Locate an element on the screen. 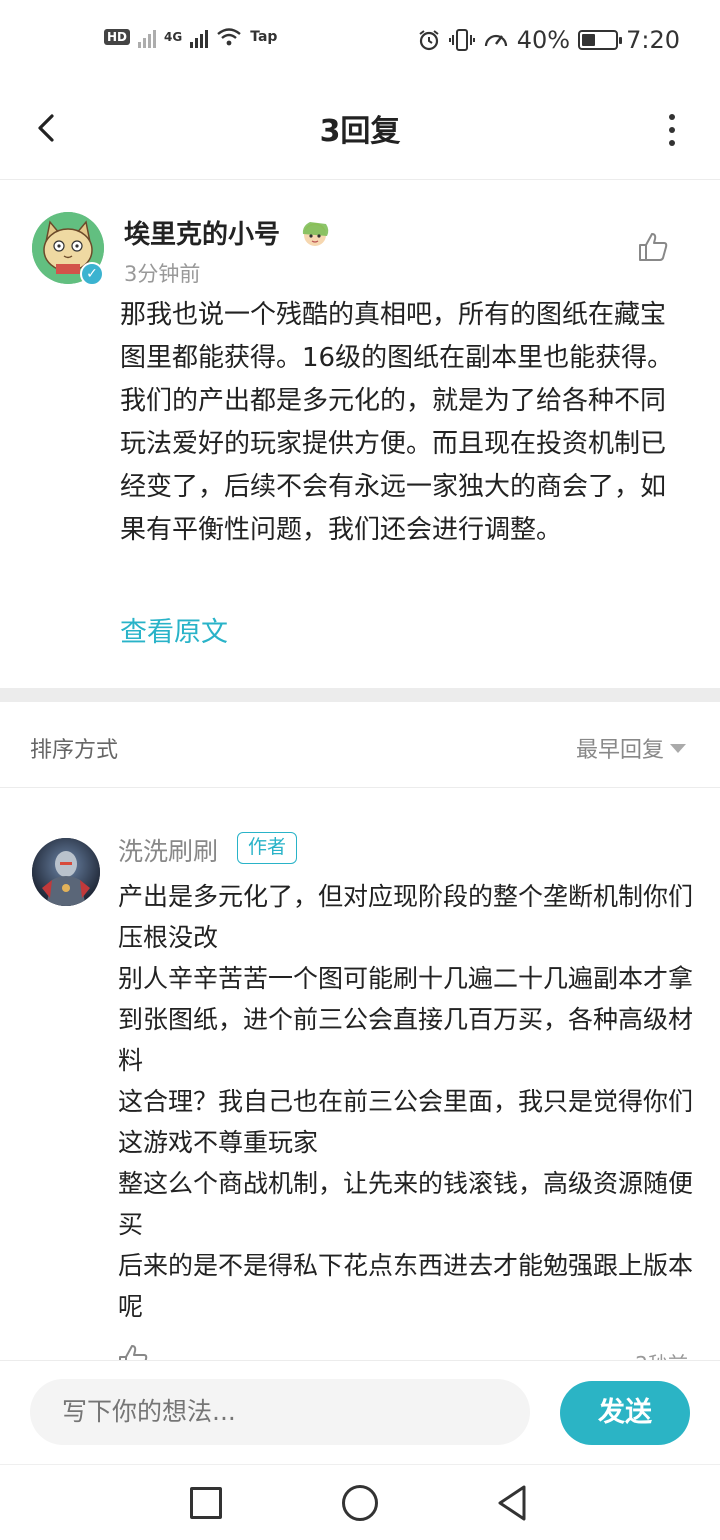  top-app-bar: 3回复 is located at coordinates (360, 132).